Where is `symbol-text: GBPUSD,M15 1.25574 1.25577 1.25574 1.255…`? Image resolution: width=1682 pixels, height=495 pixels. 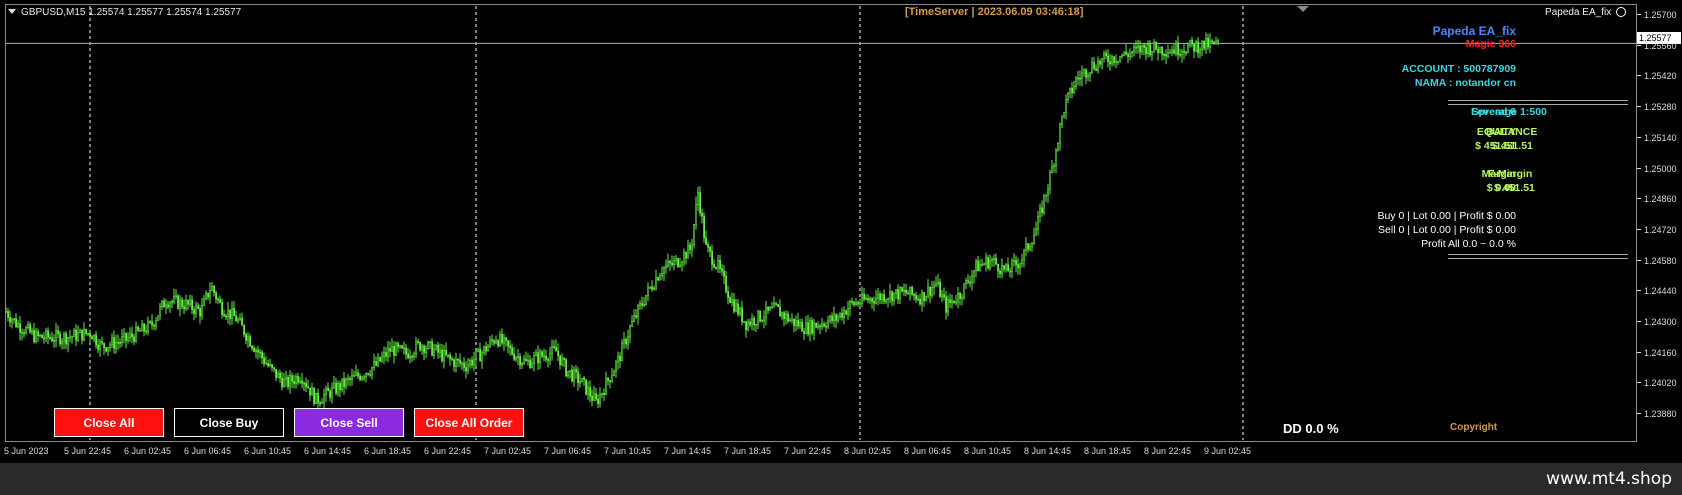 symbol-text: GBPUSD,M15 1.25574 1.25577 1.25574 1.255… is located at coordinates (131, 12).